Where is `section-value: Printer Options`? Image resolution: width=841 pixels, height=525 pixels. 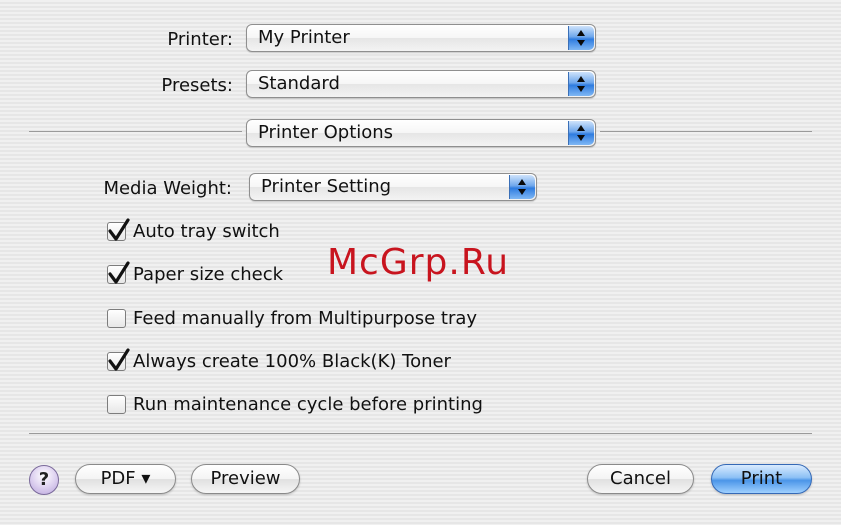 section-value: Printer Options is located at coordinates (326, 132).